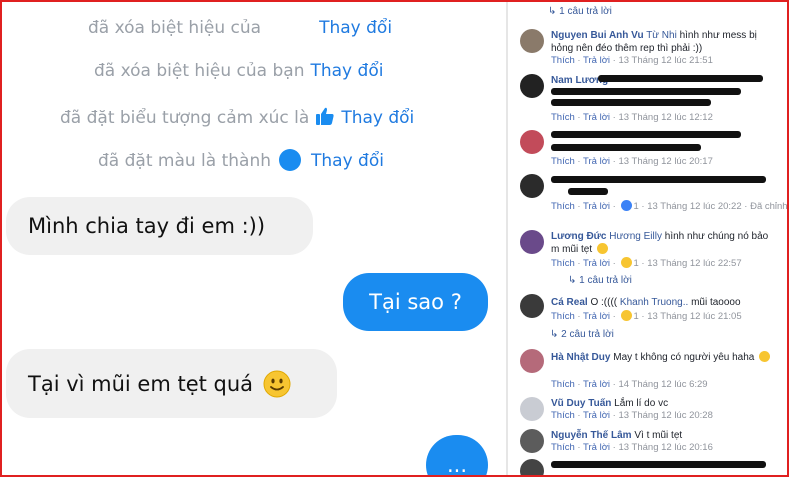 The width and height of the screenshot is (789, 477). I want to click on commenter-name: Lương Đức, so click(578, 236).